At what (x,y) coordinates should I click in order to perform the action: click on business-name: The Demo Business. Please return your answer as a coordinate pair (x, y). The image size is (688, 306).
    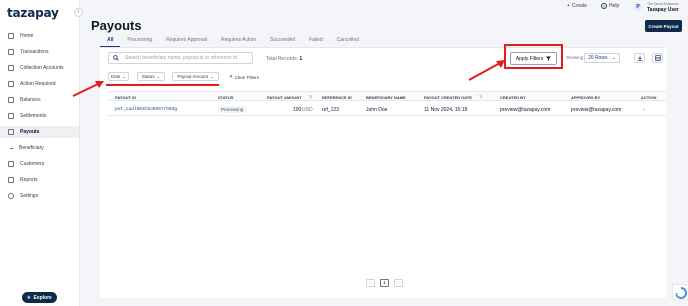
    Looking at the image, I should click on (663, 4).